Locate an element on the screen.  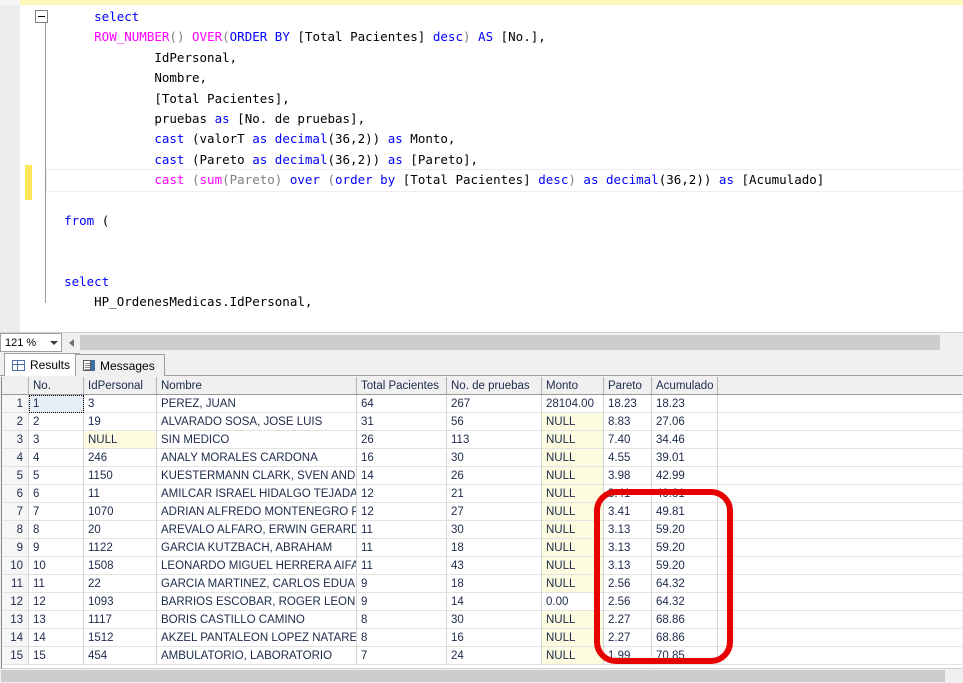
editor-hscroll-thumb is located at coordinates (510, 342).